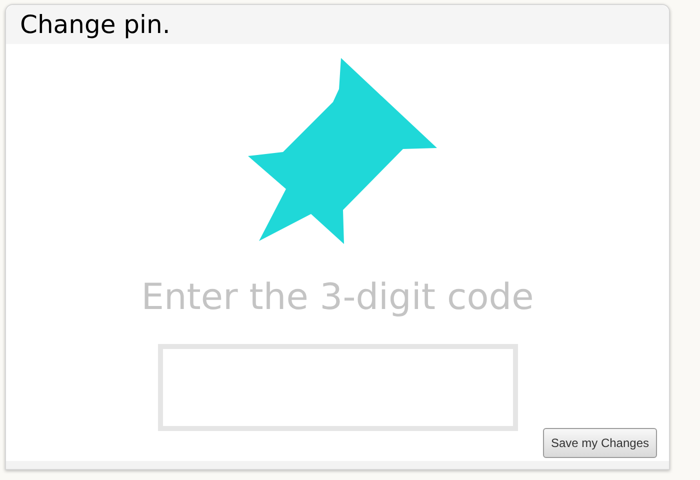 The height and width of the screenshot is (480, 700). What do you see at coordinates (337, 298) in the screenshot?
I see `prompt-heading: Enter the 3-digit code` at bounding box center [337, 298].